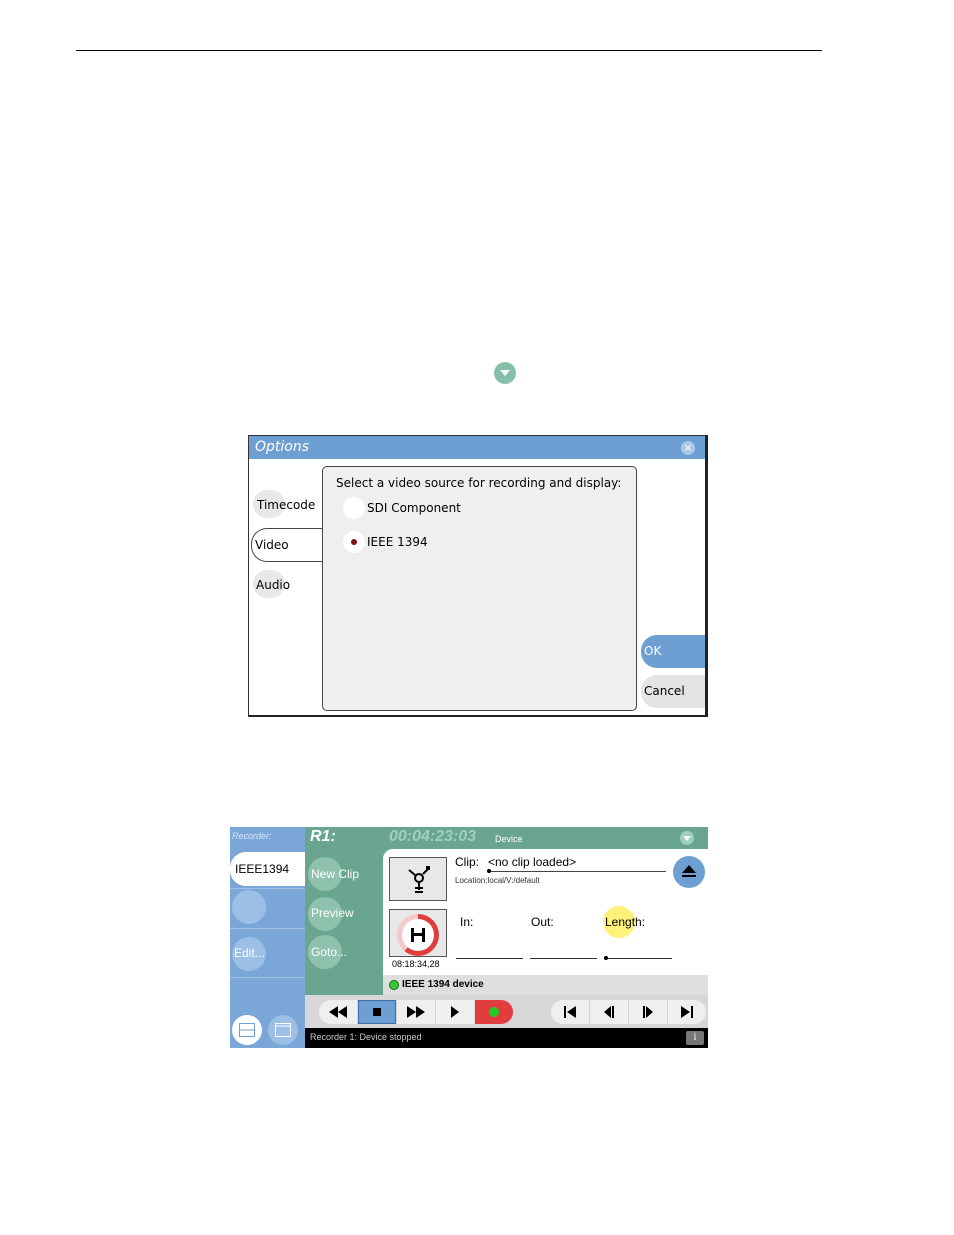  What do you see at coordinates (332, 913) in the screenshot?
I see `preview-label: Preview` at bounding box center [332, 913].